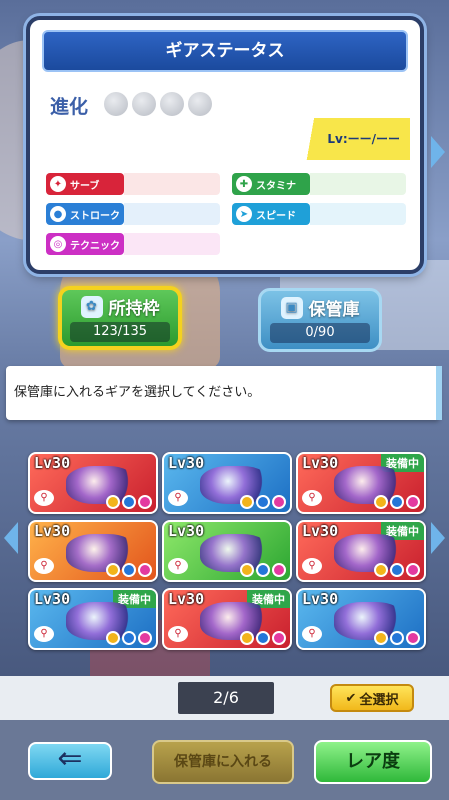 The width and height of the screenshot is (449, 800). I want to click on rarity-sort-button: レア度, so click(373, 762).